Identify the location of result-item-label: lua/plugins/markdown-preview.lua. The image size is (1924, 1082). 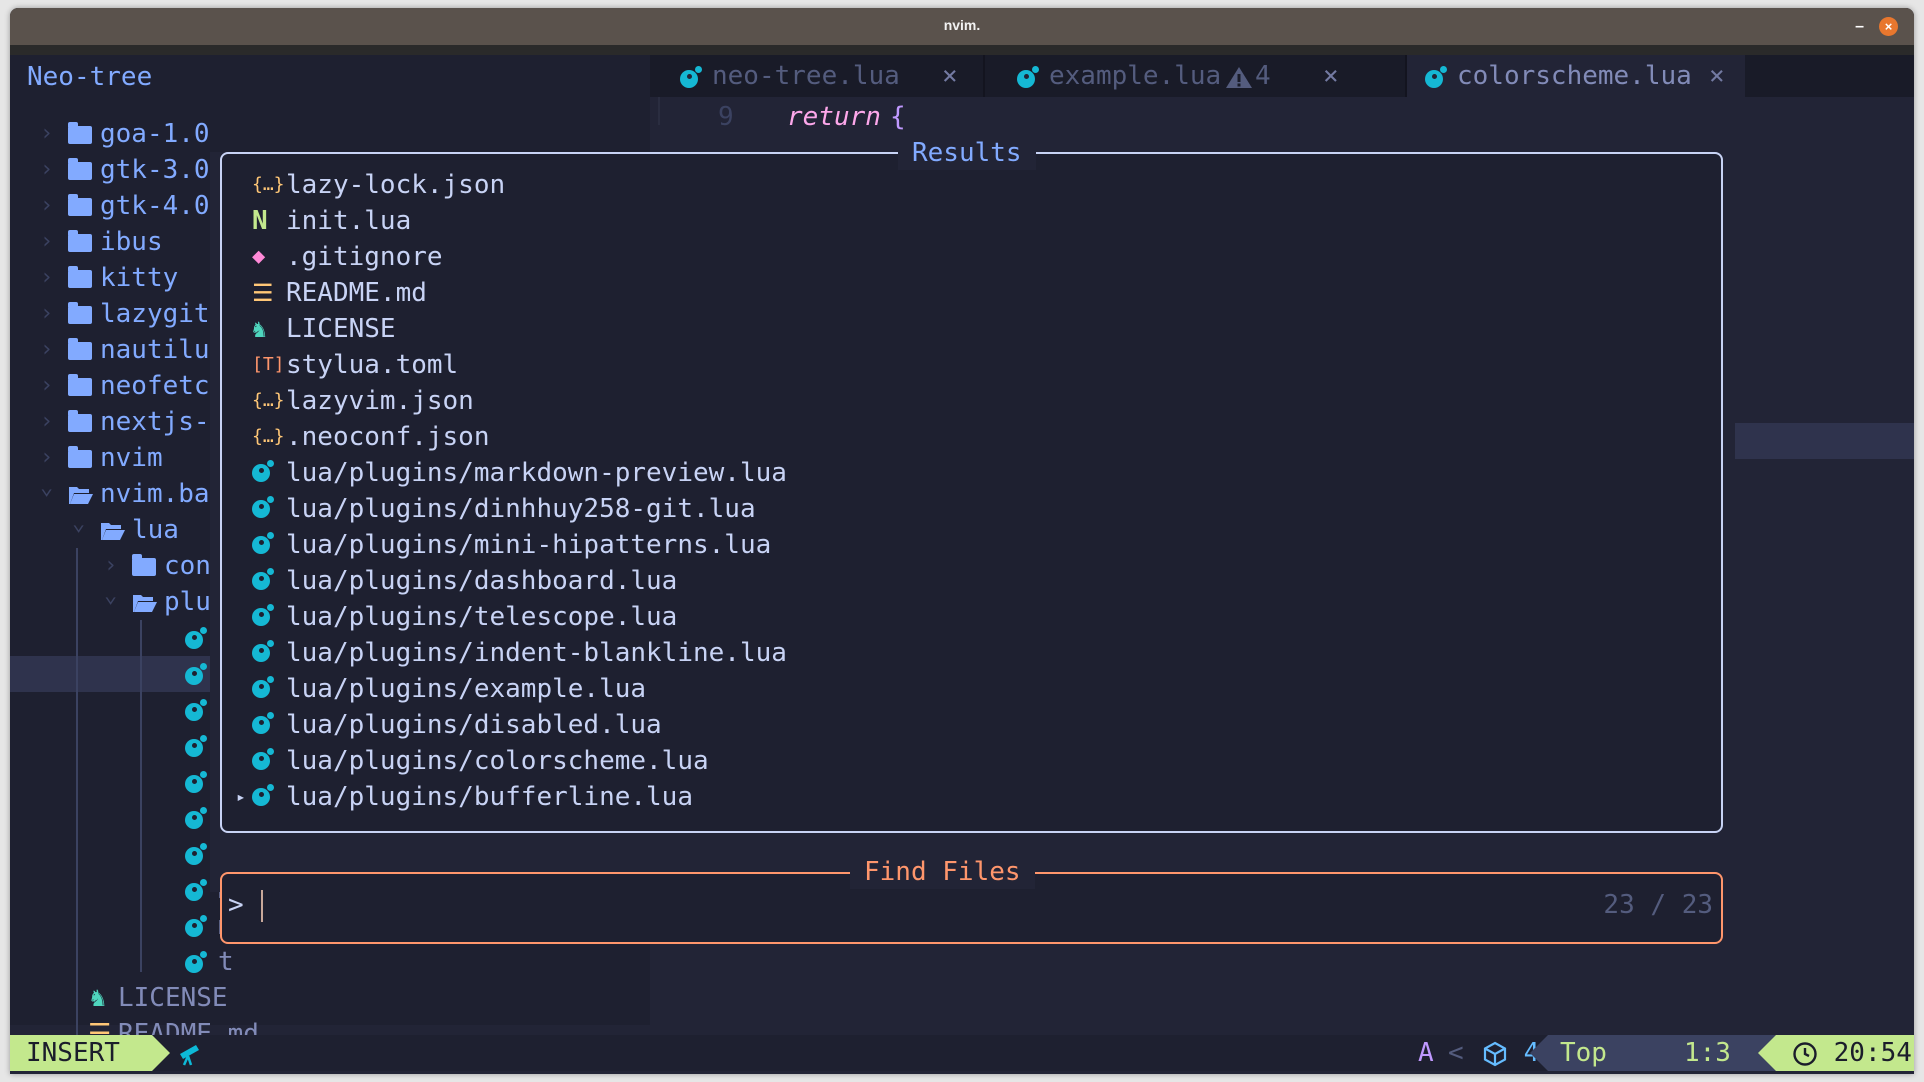
(536, 473).